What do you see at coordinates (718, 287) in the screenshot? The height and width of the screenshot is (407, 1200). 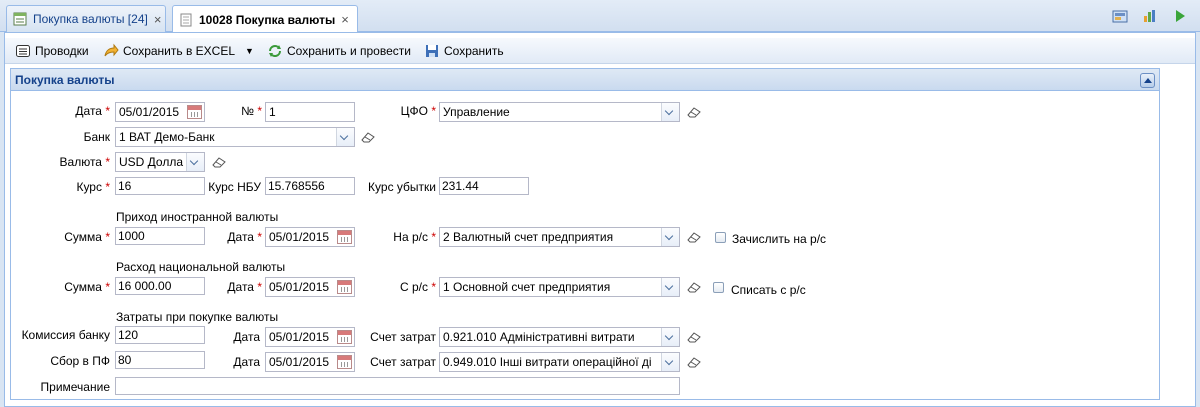 I see `debit-account-checkbox` at bounding box center [718, 287].